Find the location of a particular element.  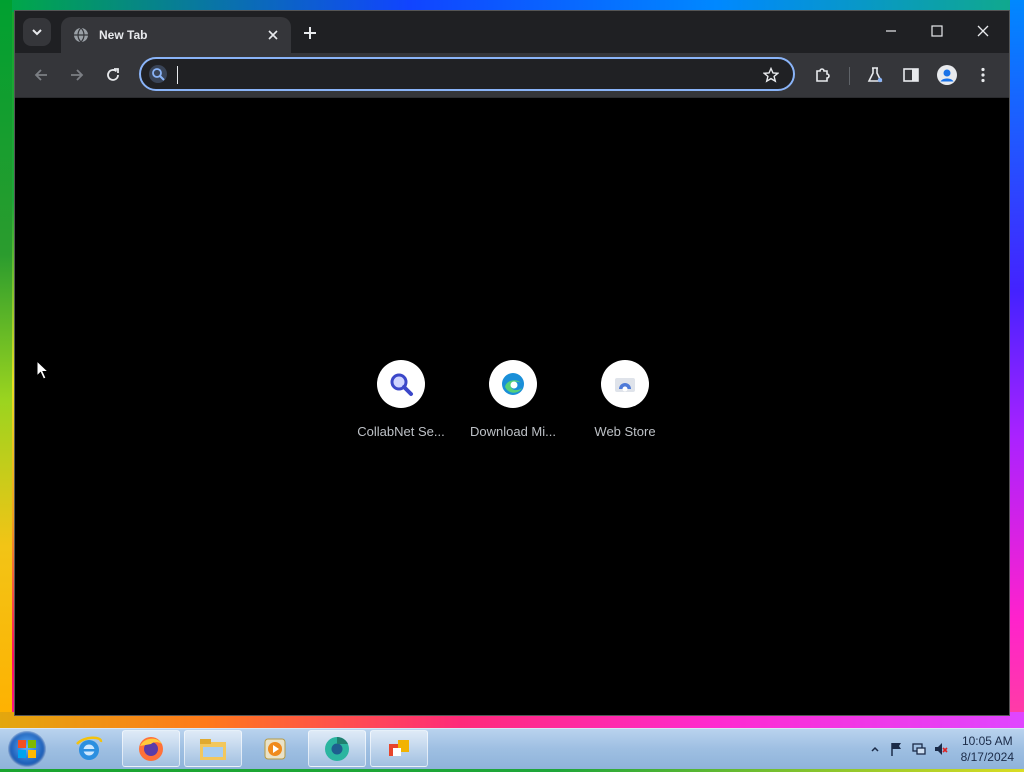

windows-logo-icon is located at coordinates (27, 749).